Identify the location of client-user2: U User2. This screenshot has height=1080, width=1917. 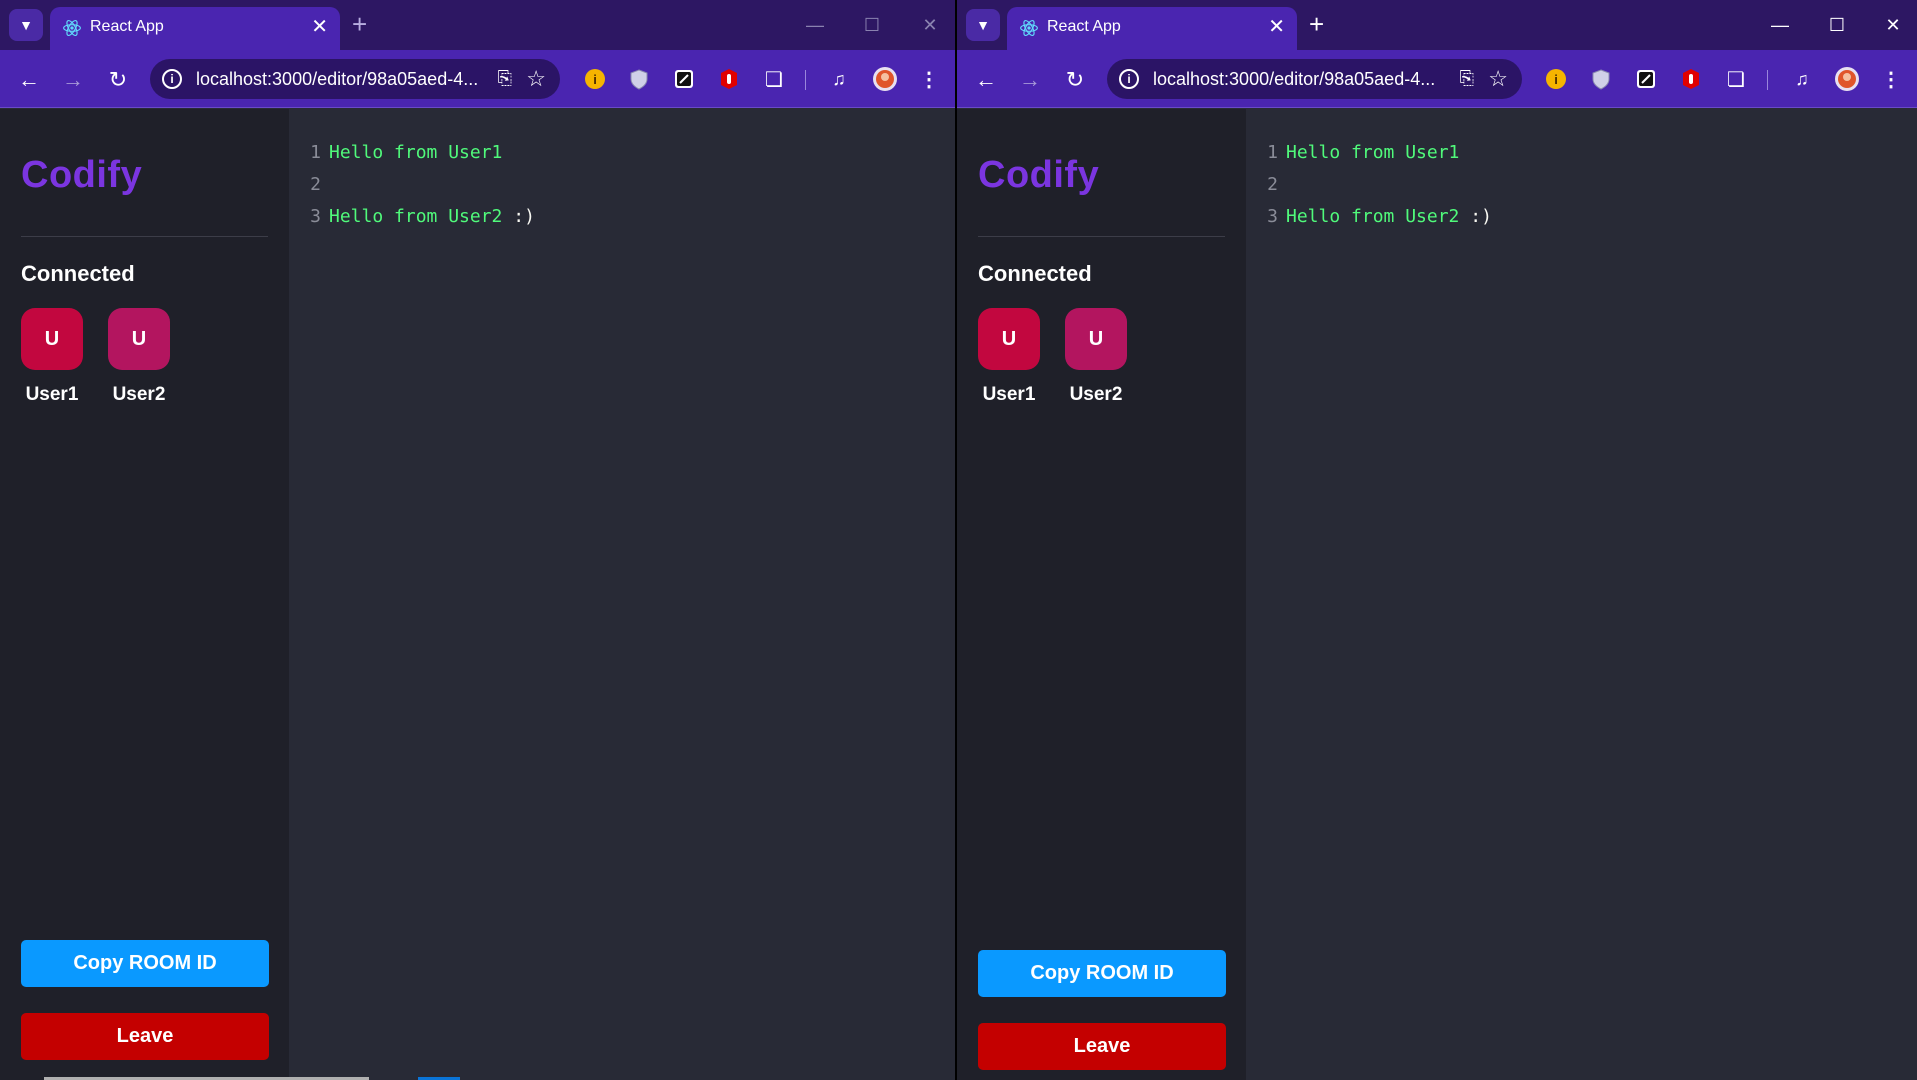
(139, 357).